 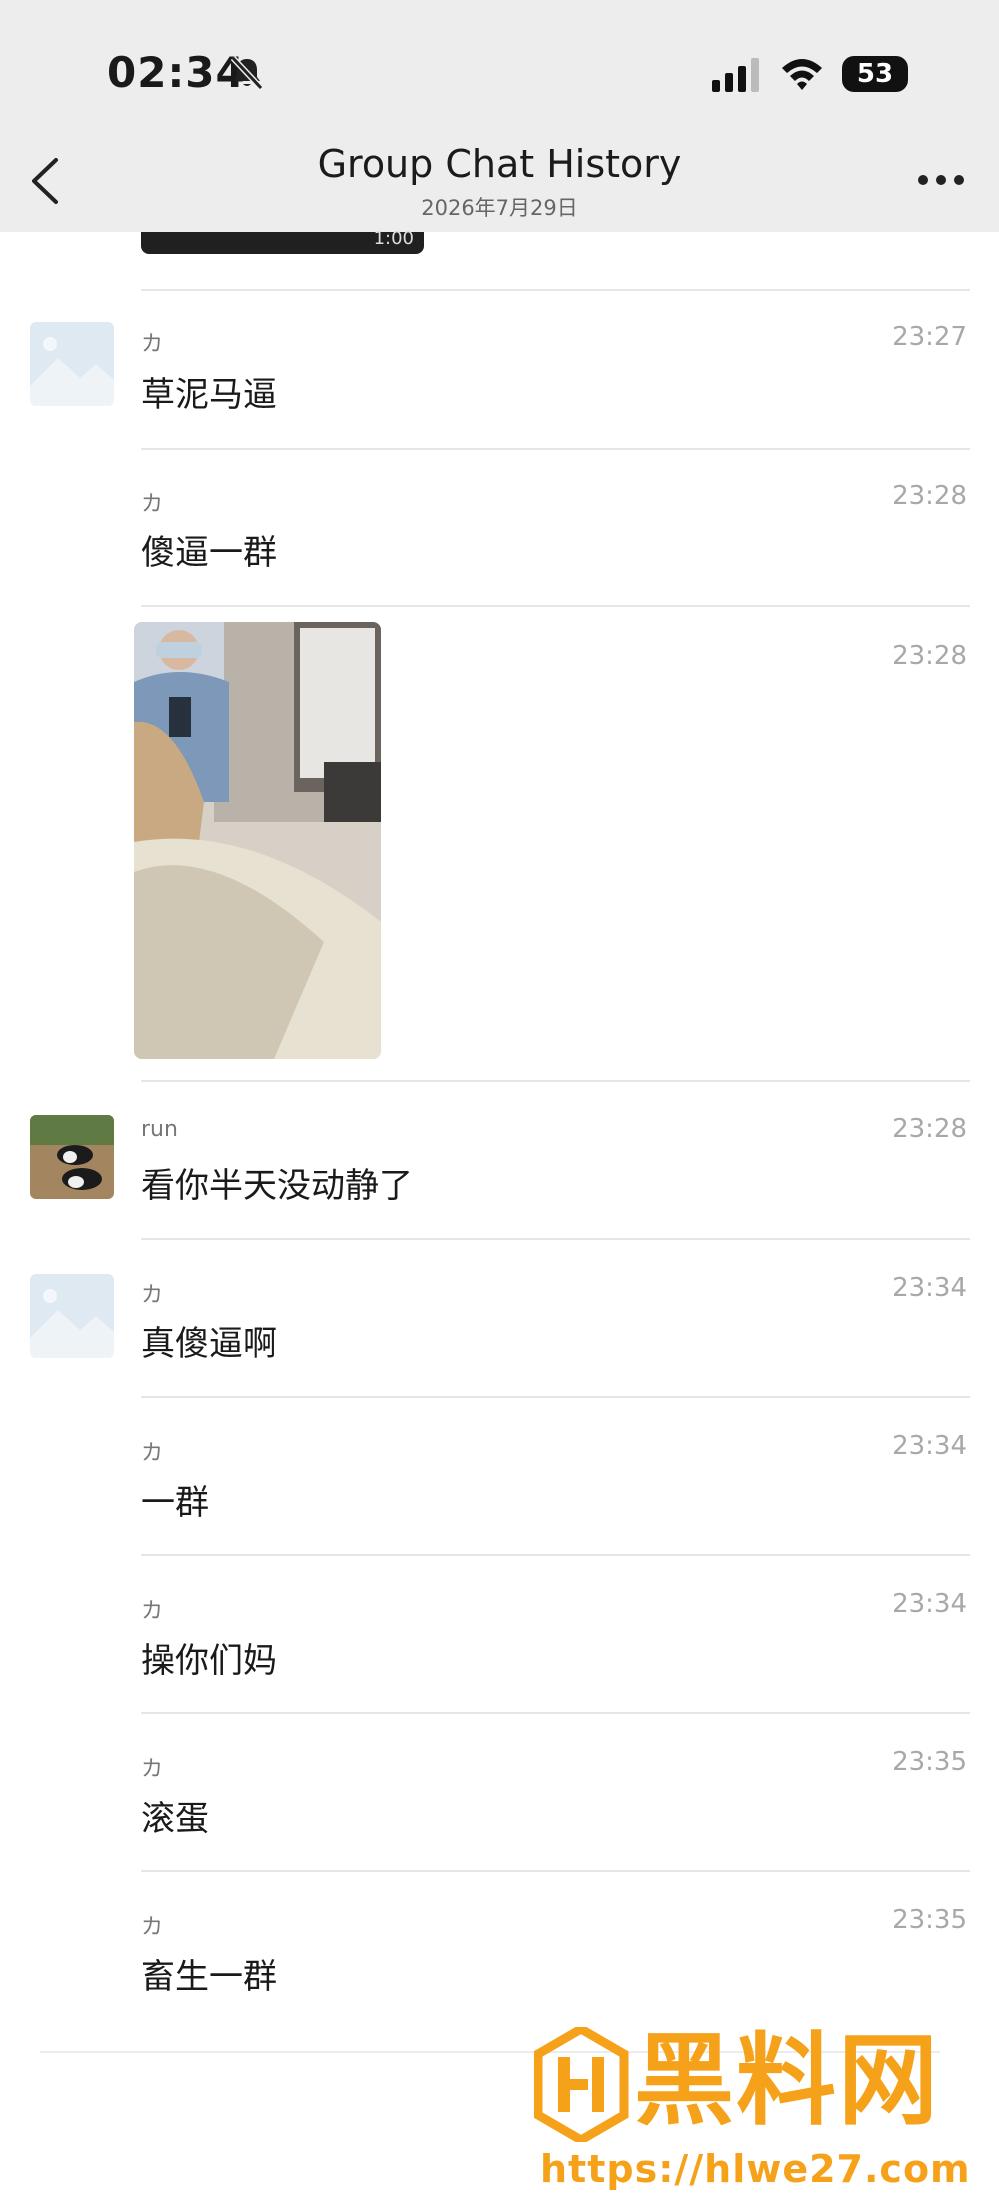 I want to click on message-text: 滚蛋, so click(x=175, y=1815).